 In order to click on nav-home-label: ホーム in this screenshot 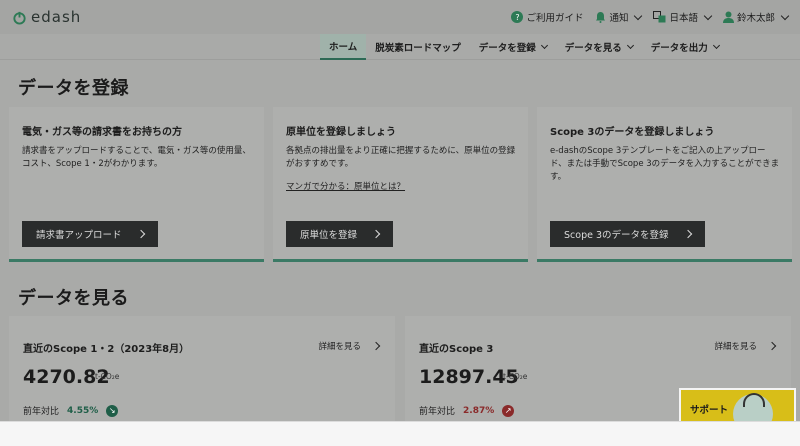, I will do `click(343, 47)`.